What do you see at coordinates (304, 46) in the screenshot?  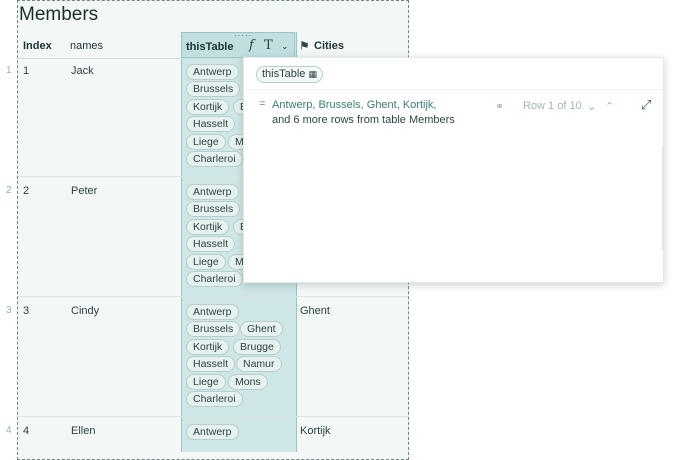 I see `bookmark-icon: ⚑` at bounding box center [304, 46].